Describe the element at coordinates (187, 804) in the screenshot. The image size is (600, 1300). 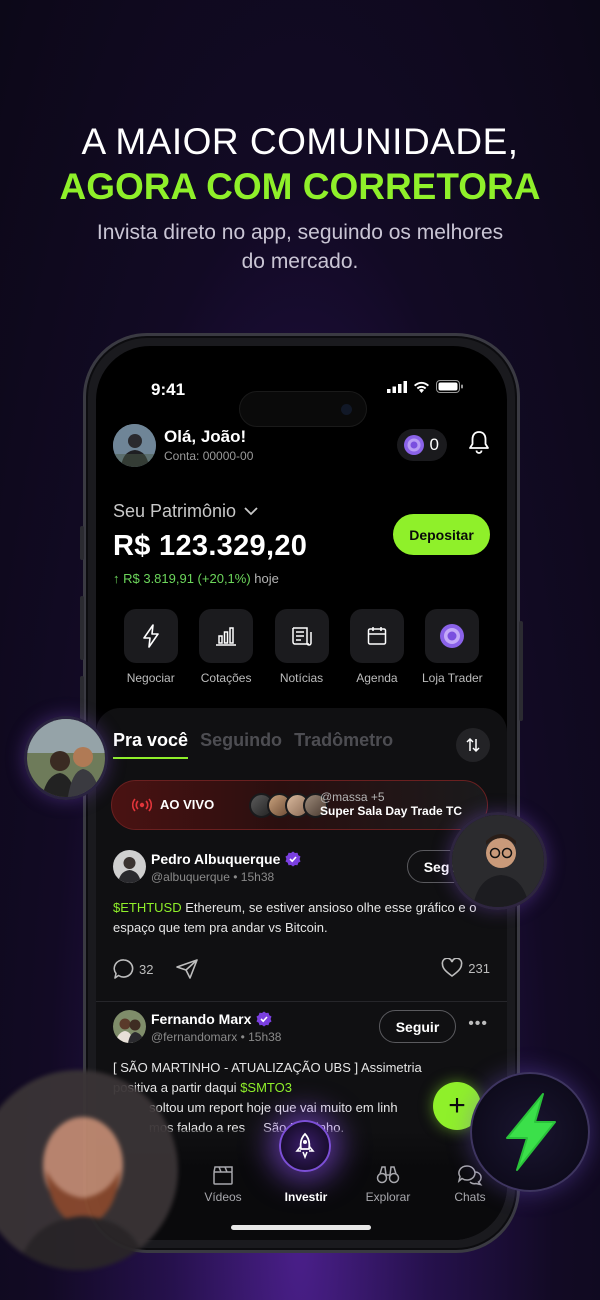
I see `live-label: AO VIVO` at that location.